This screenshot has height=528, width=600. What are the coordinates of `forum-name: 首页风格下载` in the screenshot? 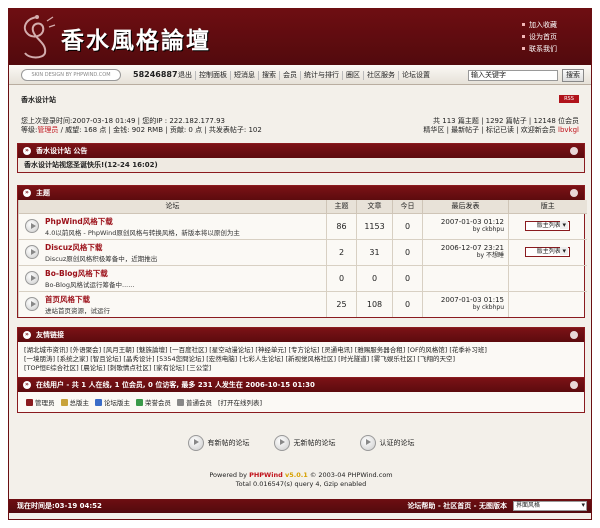 It's located at (77, 299).